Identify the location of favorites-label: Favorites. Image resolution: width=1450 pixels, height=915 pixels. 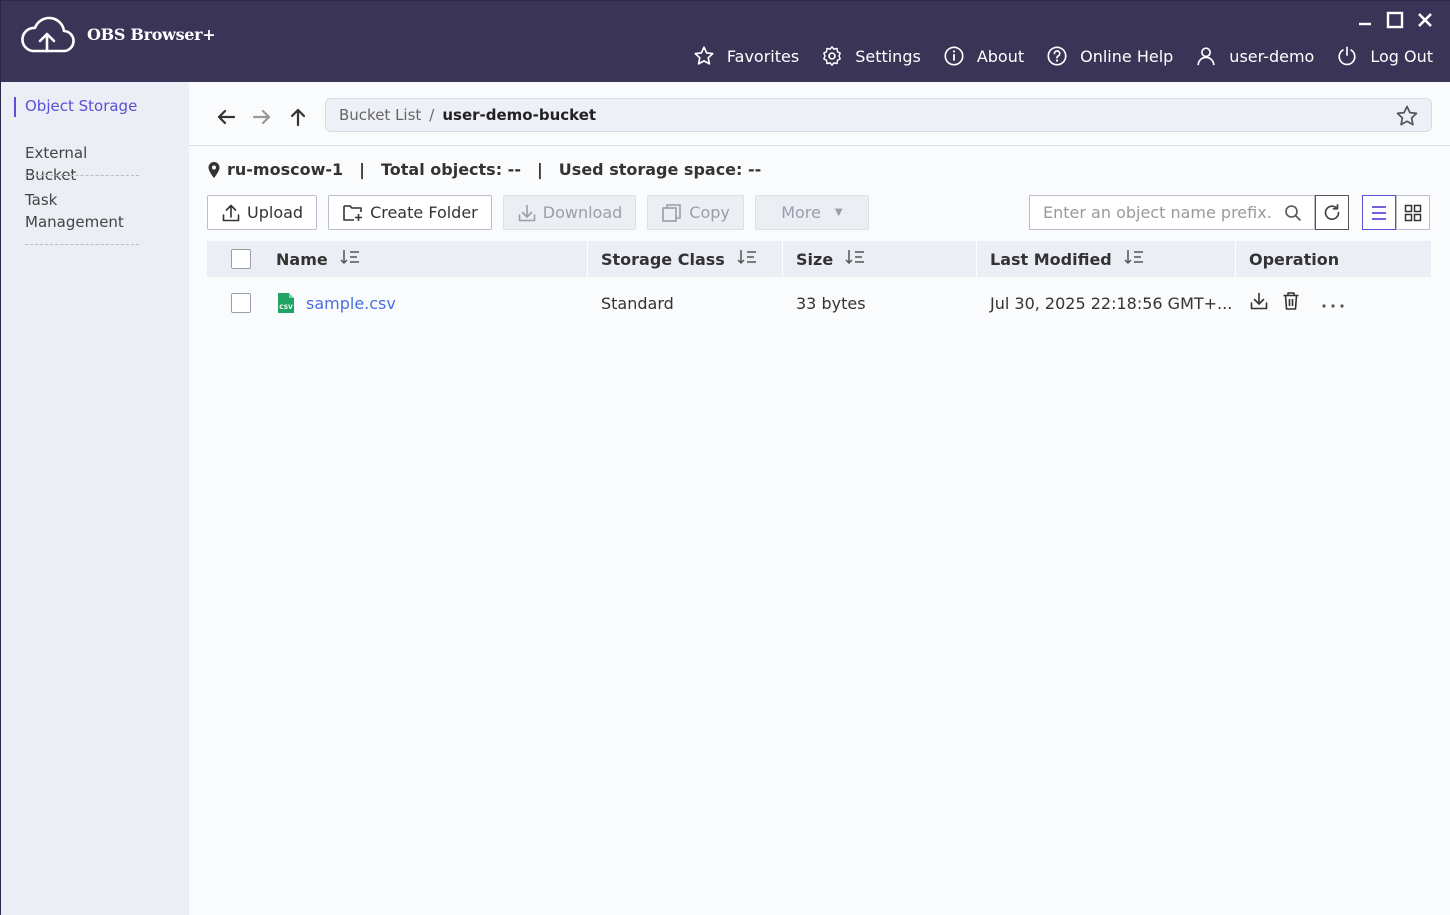
(763, 56).